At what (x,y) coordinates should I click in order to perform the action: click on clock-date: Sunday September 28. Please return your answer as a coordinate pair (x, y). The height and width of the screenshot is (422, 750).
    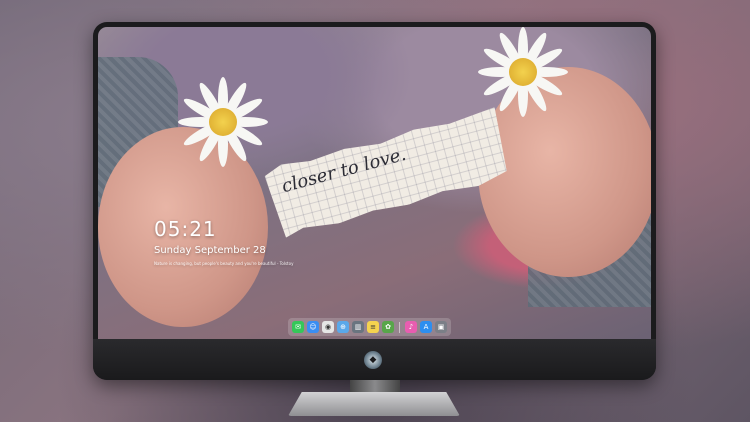
    Looking at the image, I should click on (210, 250).